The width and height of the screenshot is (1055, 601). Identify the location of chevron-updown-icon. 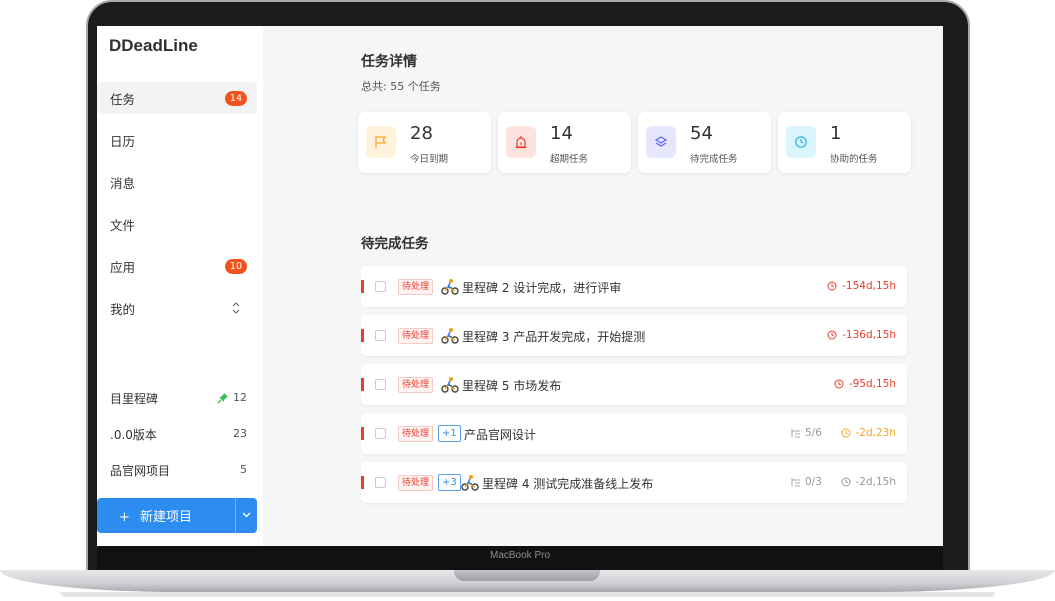
(236, 308).